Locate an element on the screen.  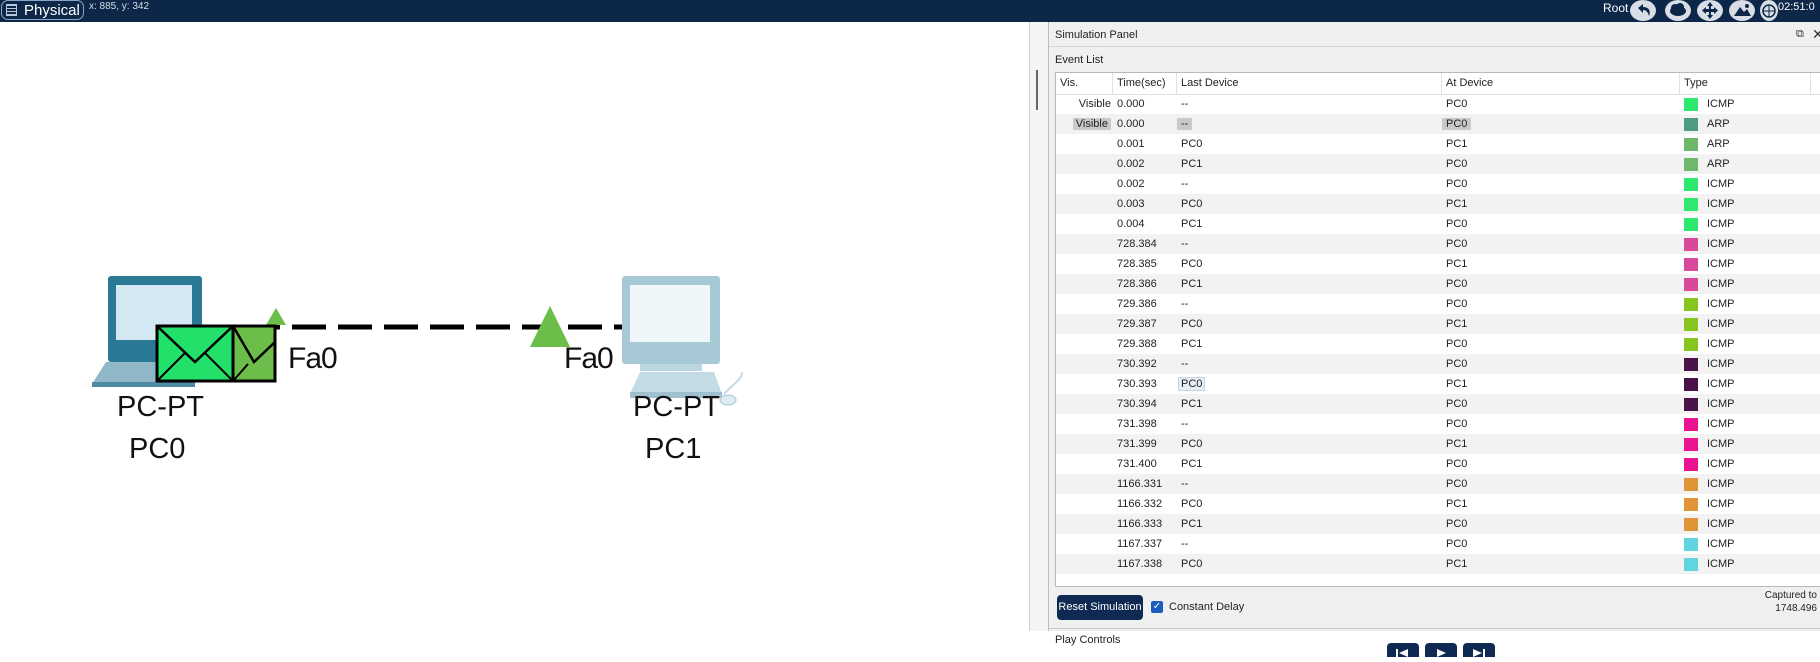
column-header-vis: Vis. is located at coordinates (1084, 83).